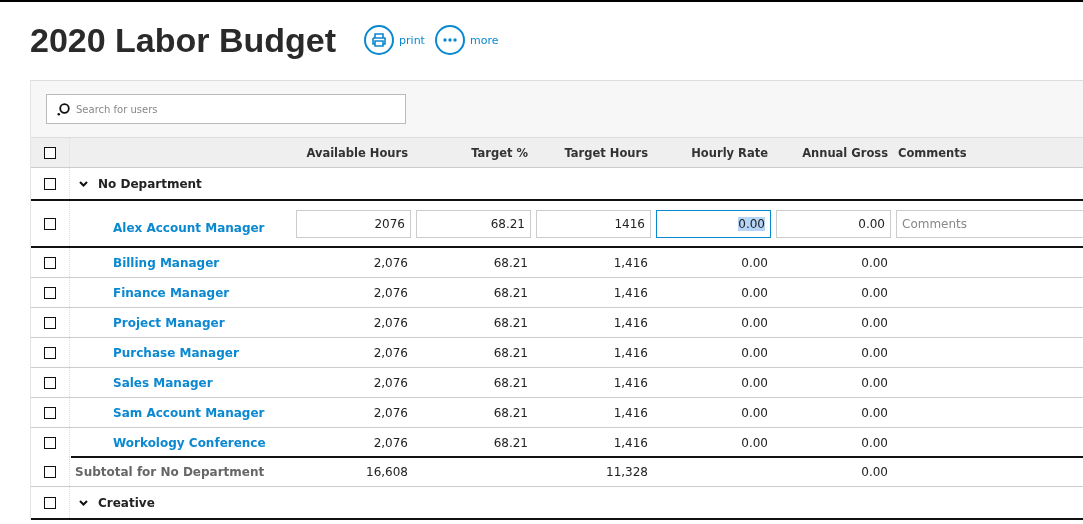 The width and height of the screenshot is (1083, 524). Describe the element at coordinates (379, 40) in the screenshot. I see `printer-icon` at that location.